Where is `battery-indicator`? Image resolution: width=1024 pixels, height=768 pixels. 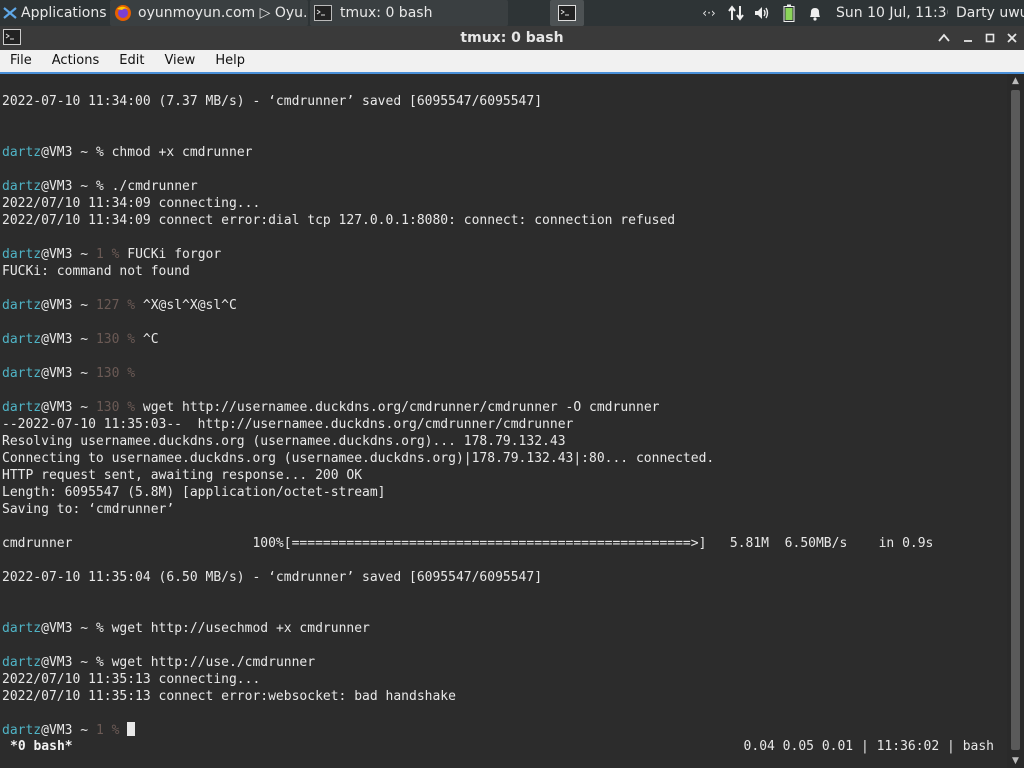 battery-indicator is located at coordinates (789, 13).